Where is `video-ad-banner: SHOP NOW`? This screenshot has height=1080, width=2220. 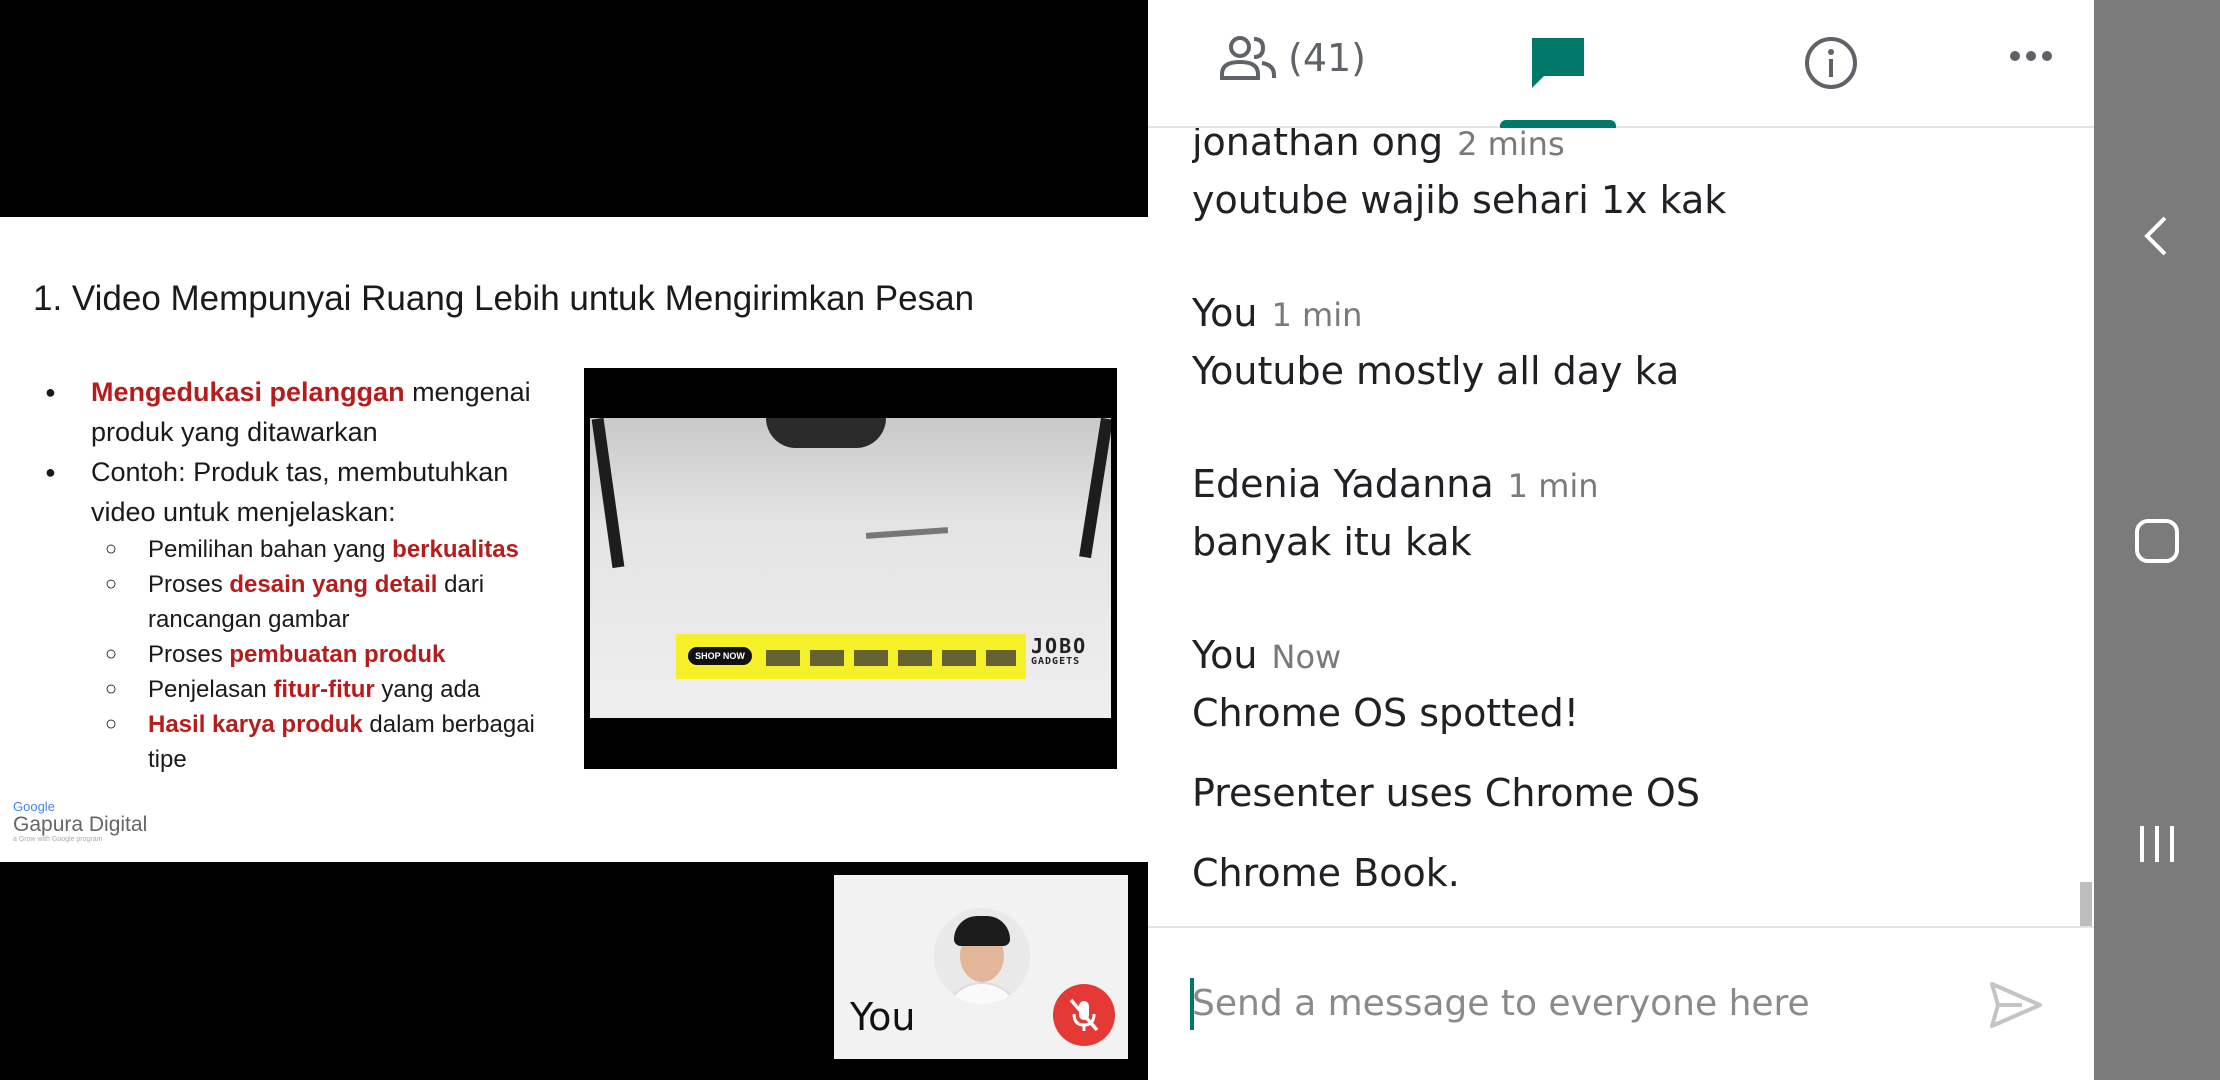
video-ad-banner: SHOP NOW is located at coordinates (851, 656).